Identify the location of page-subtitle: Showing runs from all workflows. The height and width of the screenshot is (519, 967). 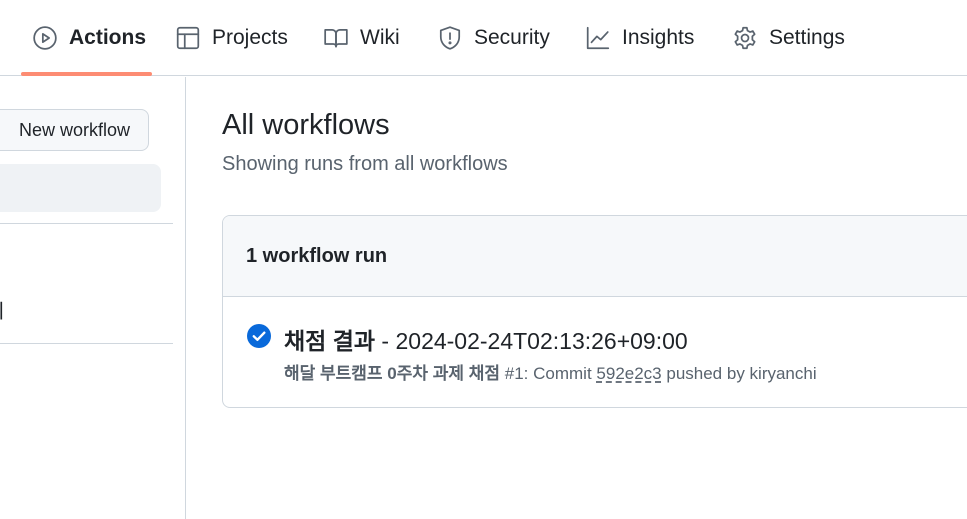
(365, 164).